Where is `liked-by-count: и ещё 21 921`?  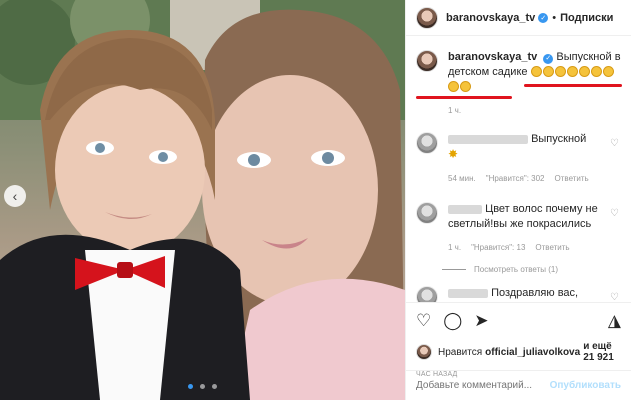 liked-by-count: и ещё 21 921 is located at coordinates (602, 352).